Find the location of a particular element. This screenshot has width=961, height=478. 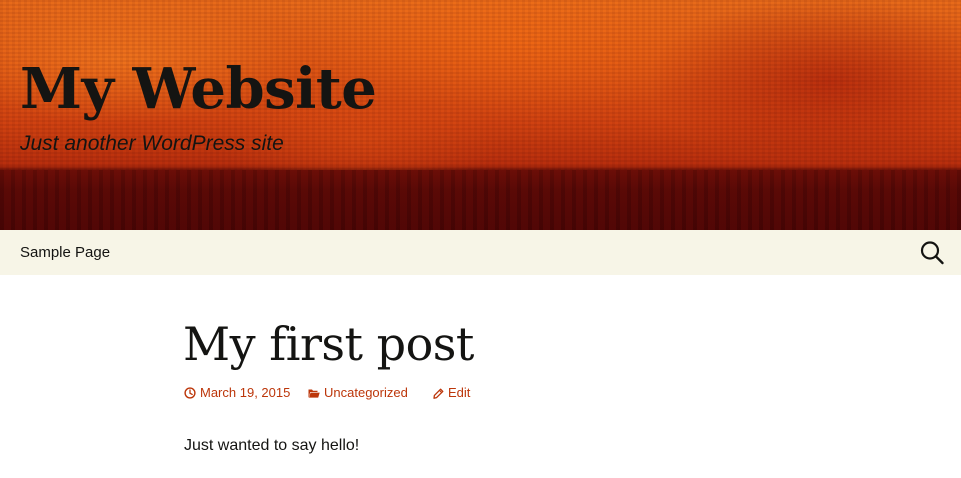

site-description: Just another WordPress site is located at coordinates (152, 143).